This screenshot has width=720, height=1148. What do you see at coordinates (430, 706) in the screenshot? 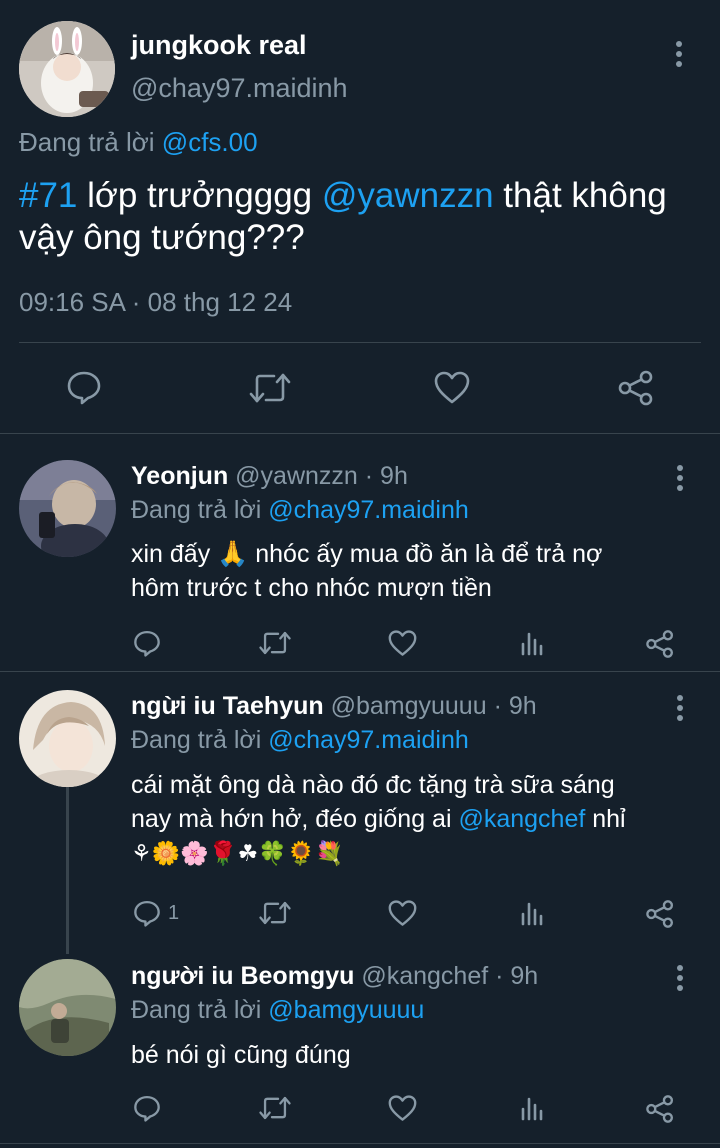
I see `reply-handle-time: @bamgyuuuu · 9h` at bounding box center [430, 706].